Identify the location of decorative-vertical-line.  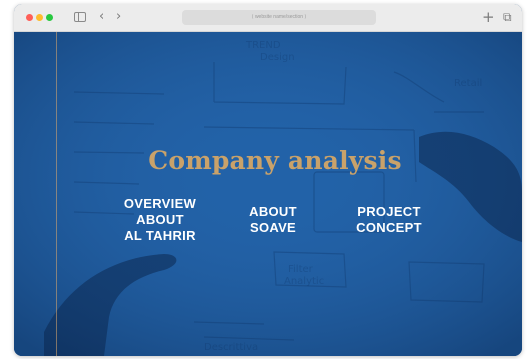
(56, 194).